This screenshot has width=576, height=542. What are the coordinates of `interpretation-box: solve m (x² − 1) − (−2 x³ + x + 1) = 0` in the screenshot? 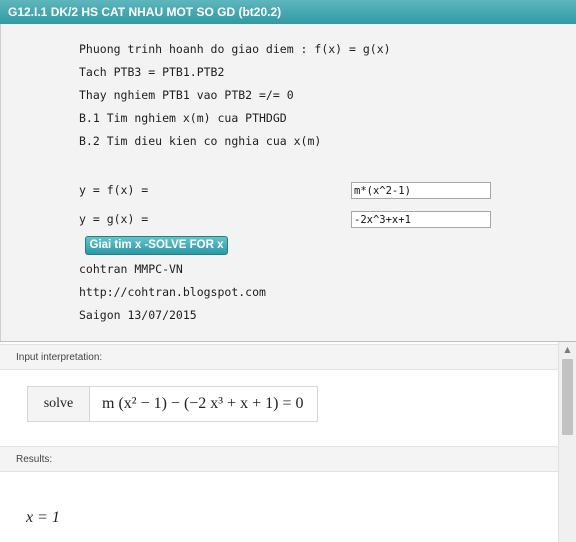 It's located at (172, 404).